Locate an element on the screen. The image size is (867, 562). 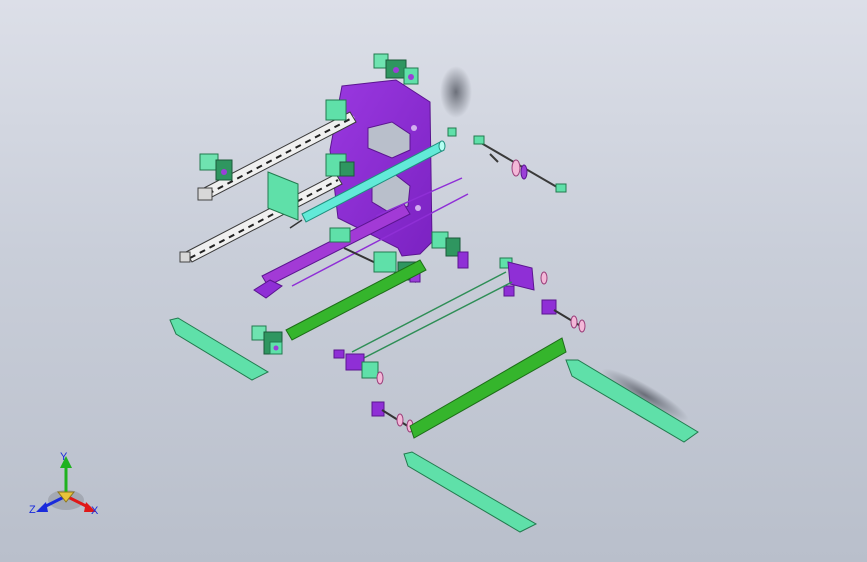
right-clip-upper is located at coordinates (450, 250).